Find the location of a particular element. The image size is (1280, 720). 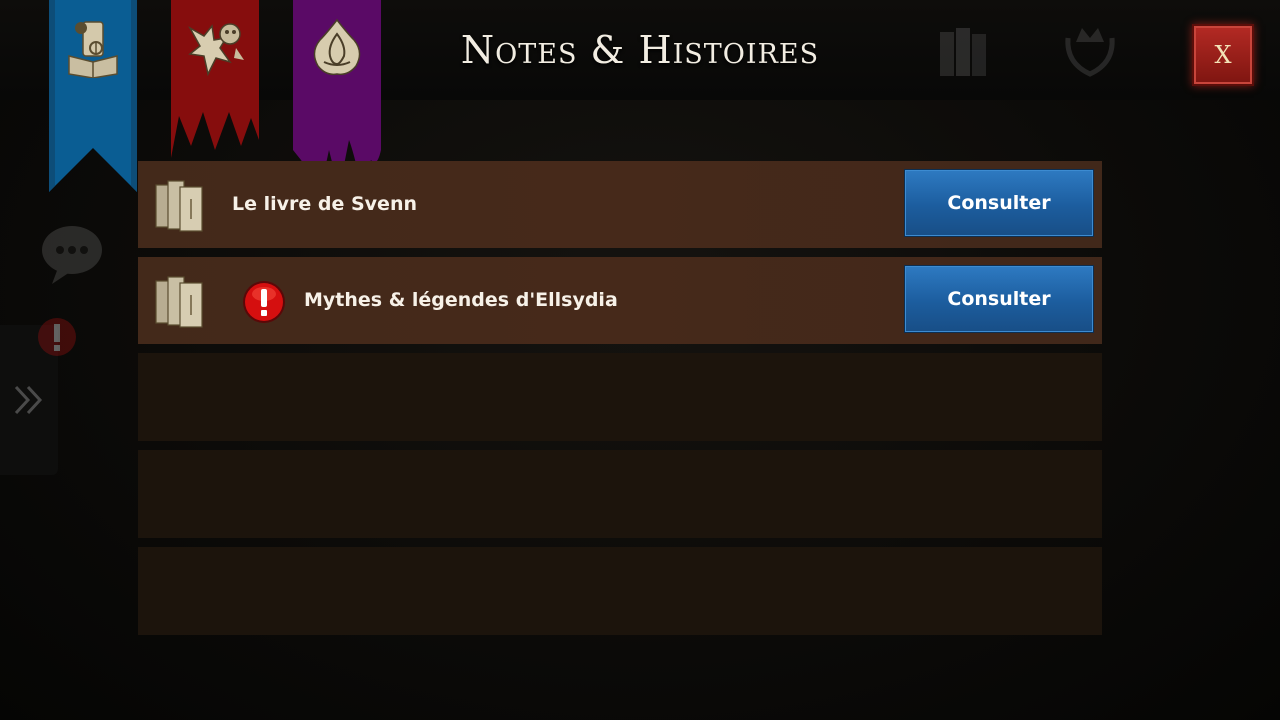

page-title: Notes & Histoires is located at coordinates (640, 50).